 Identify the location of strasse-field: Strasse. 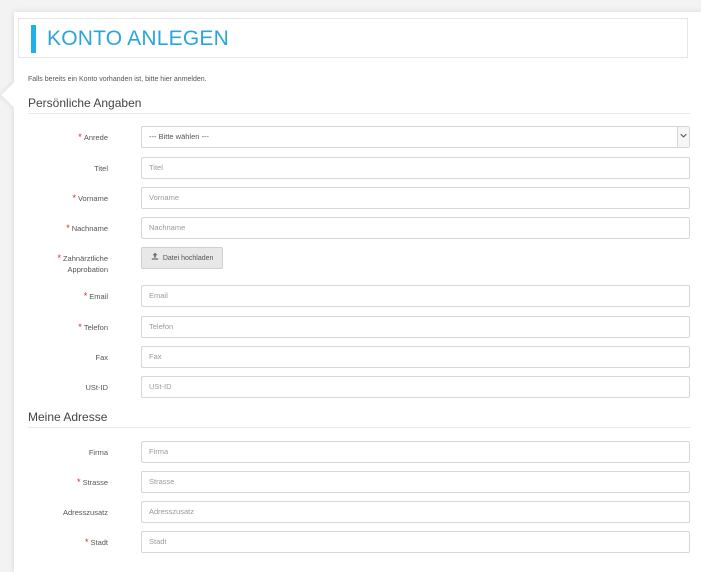
(415, 482).